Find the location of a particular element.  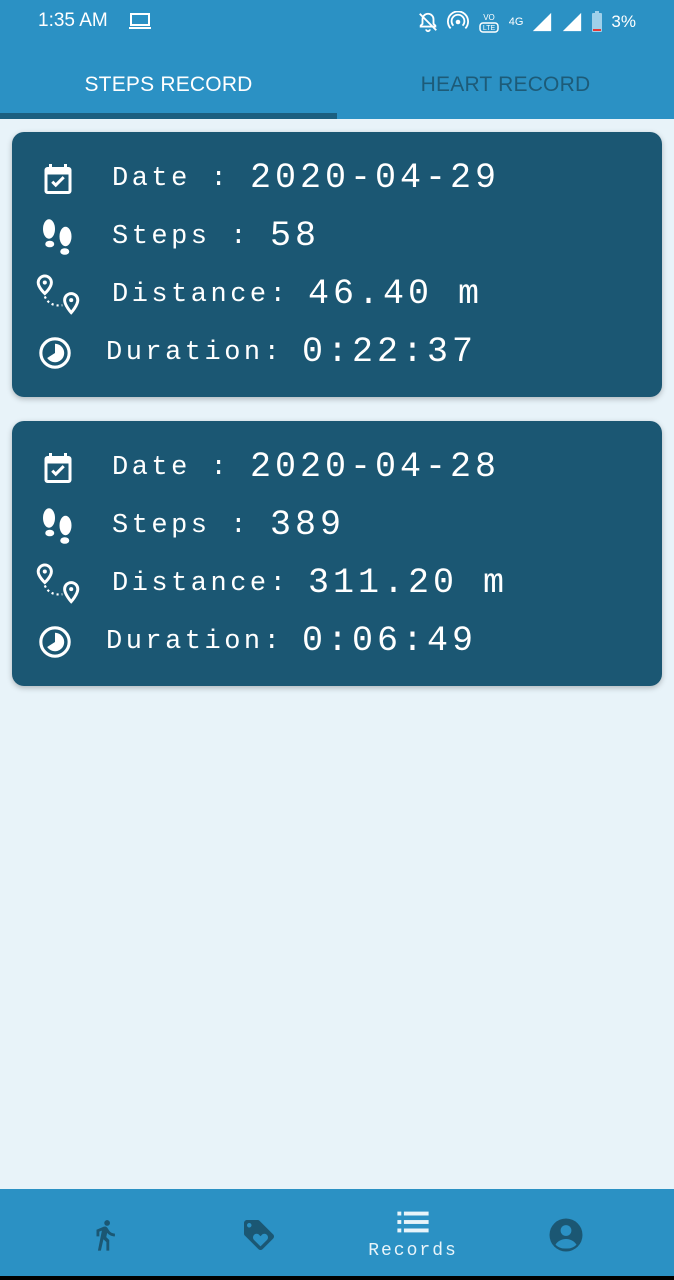

nav-favorites is located at coordinates (259, 1234).